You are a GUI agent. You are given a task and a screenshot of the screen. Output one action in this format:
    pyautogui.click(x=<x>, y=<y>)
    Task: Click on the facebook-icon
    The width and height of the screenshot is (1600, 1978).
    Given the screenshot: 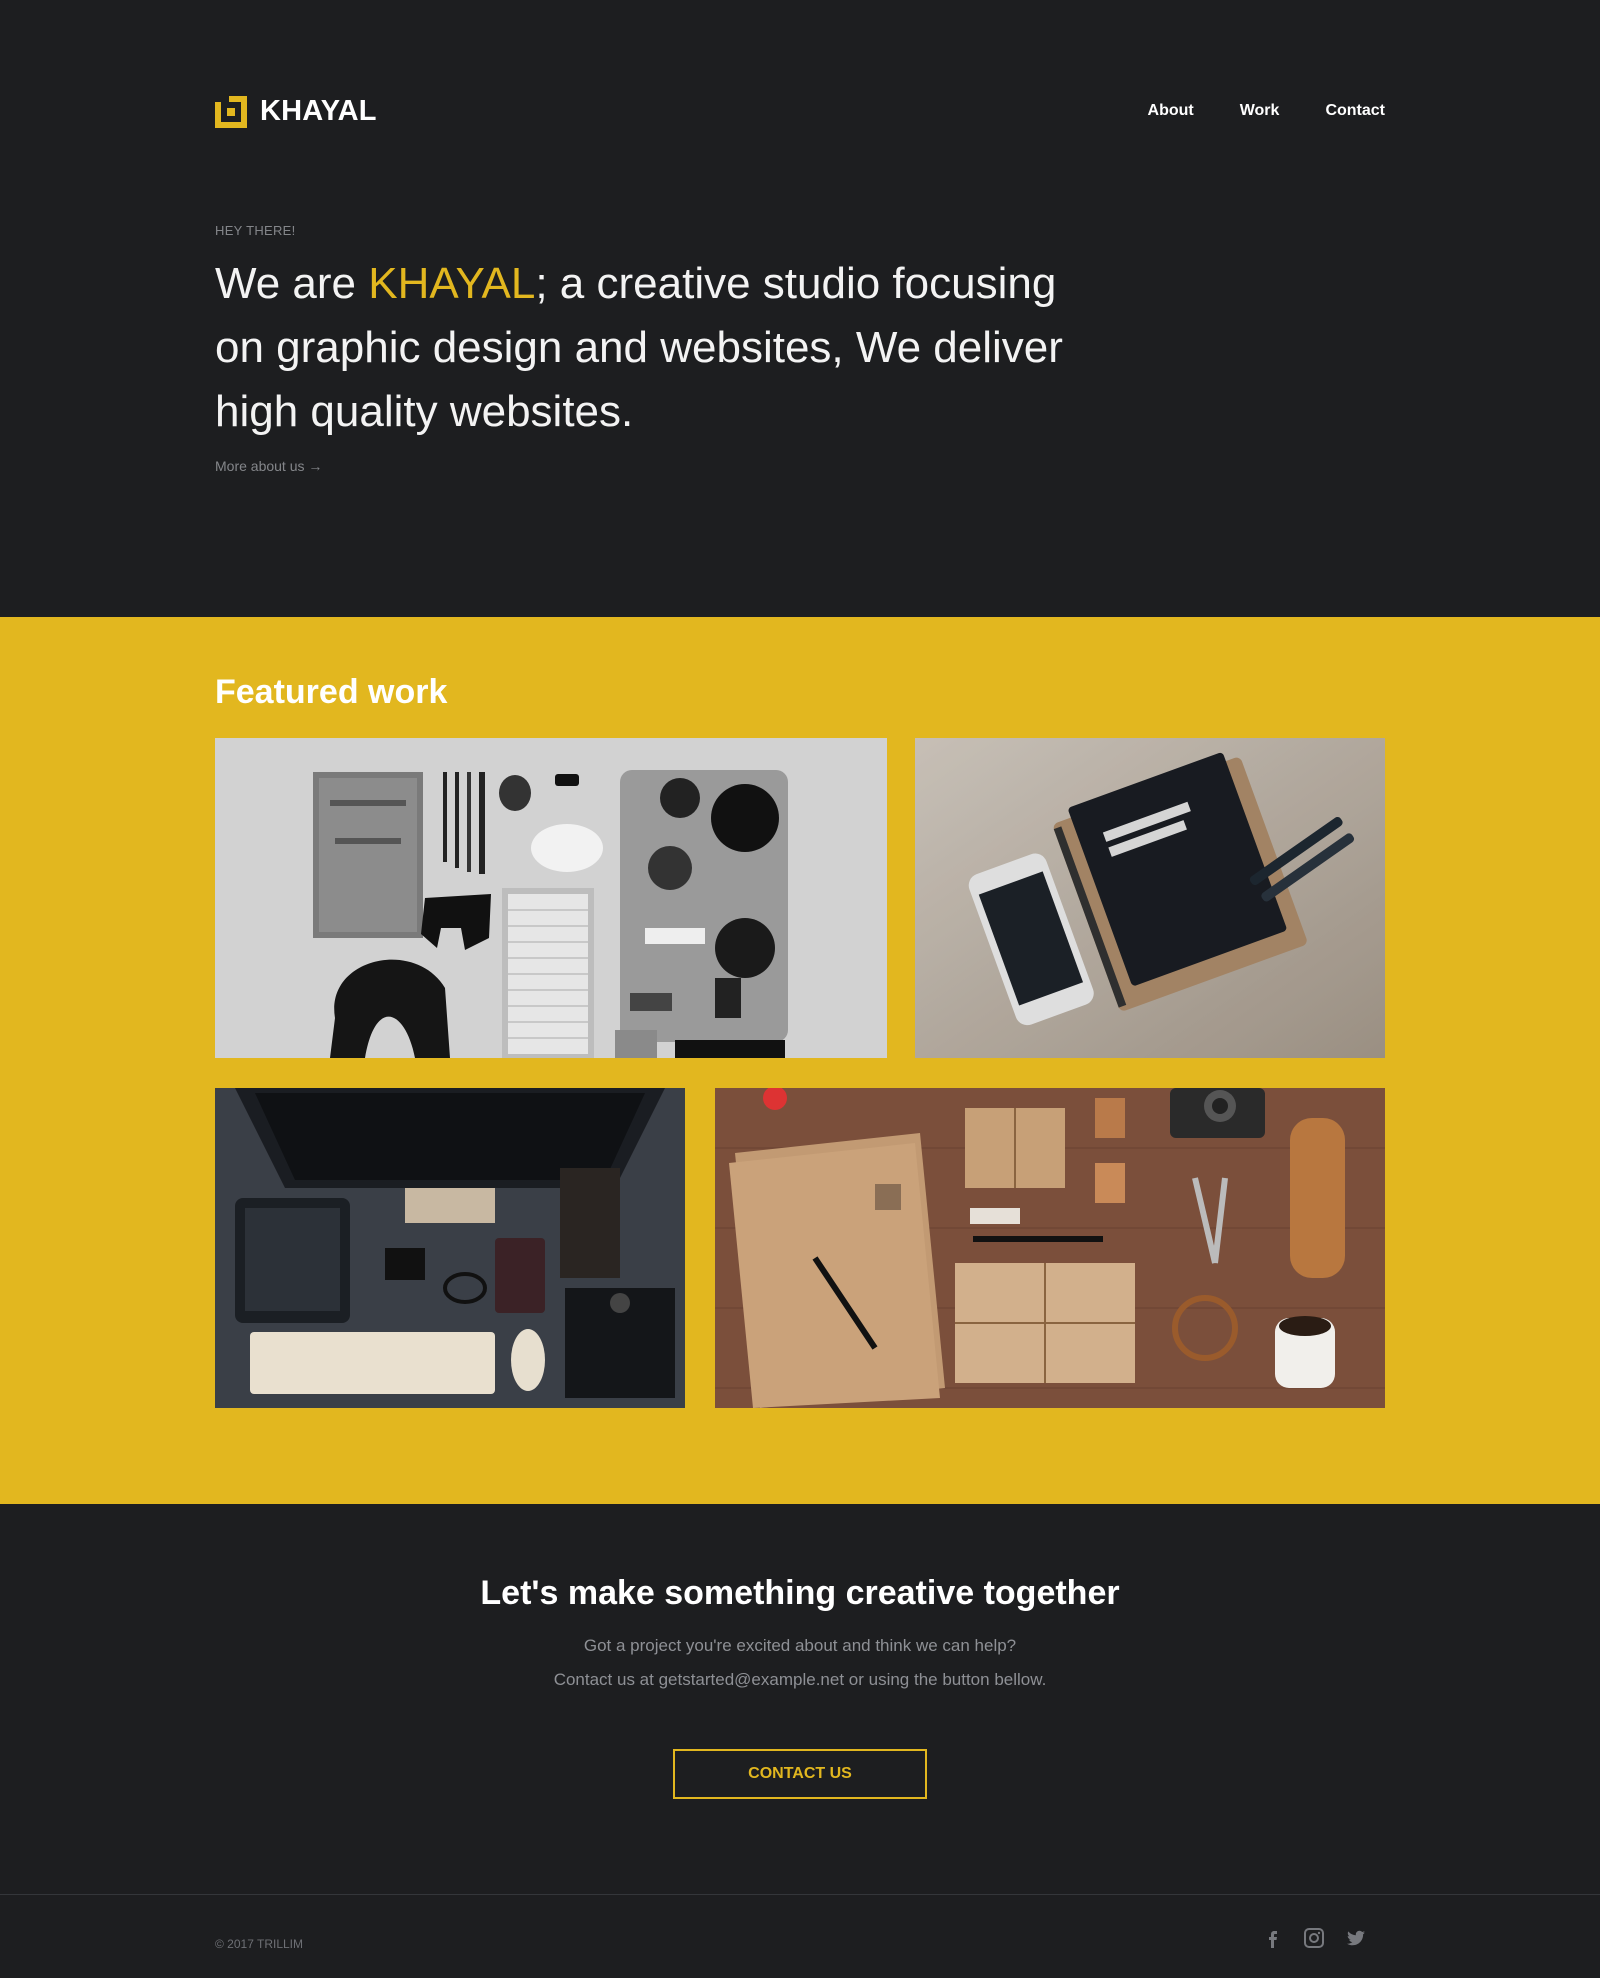 What is the action you would take?
    pyautogui.click(x=1272, y=1938)
    